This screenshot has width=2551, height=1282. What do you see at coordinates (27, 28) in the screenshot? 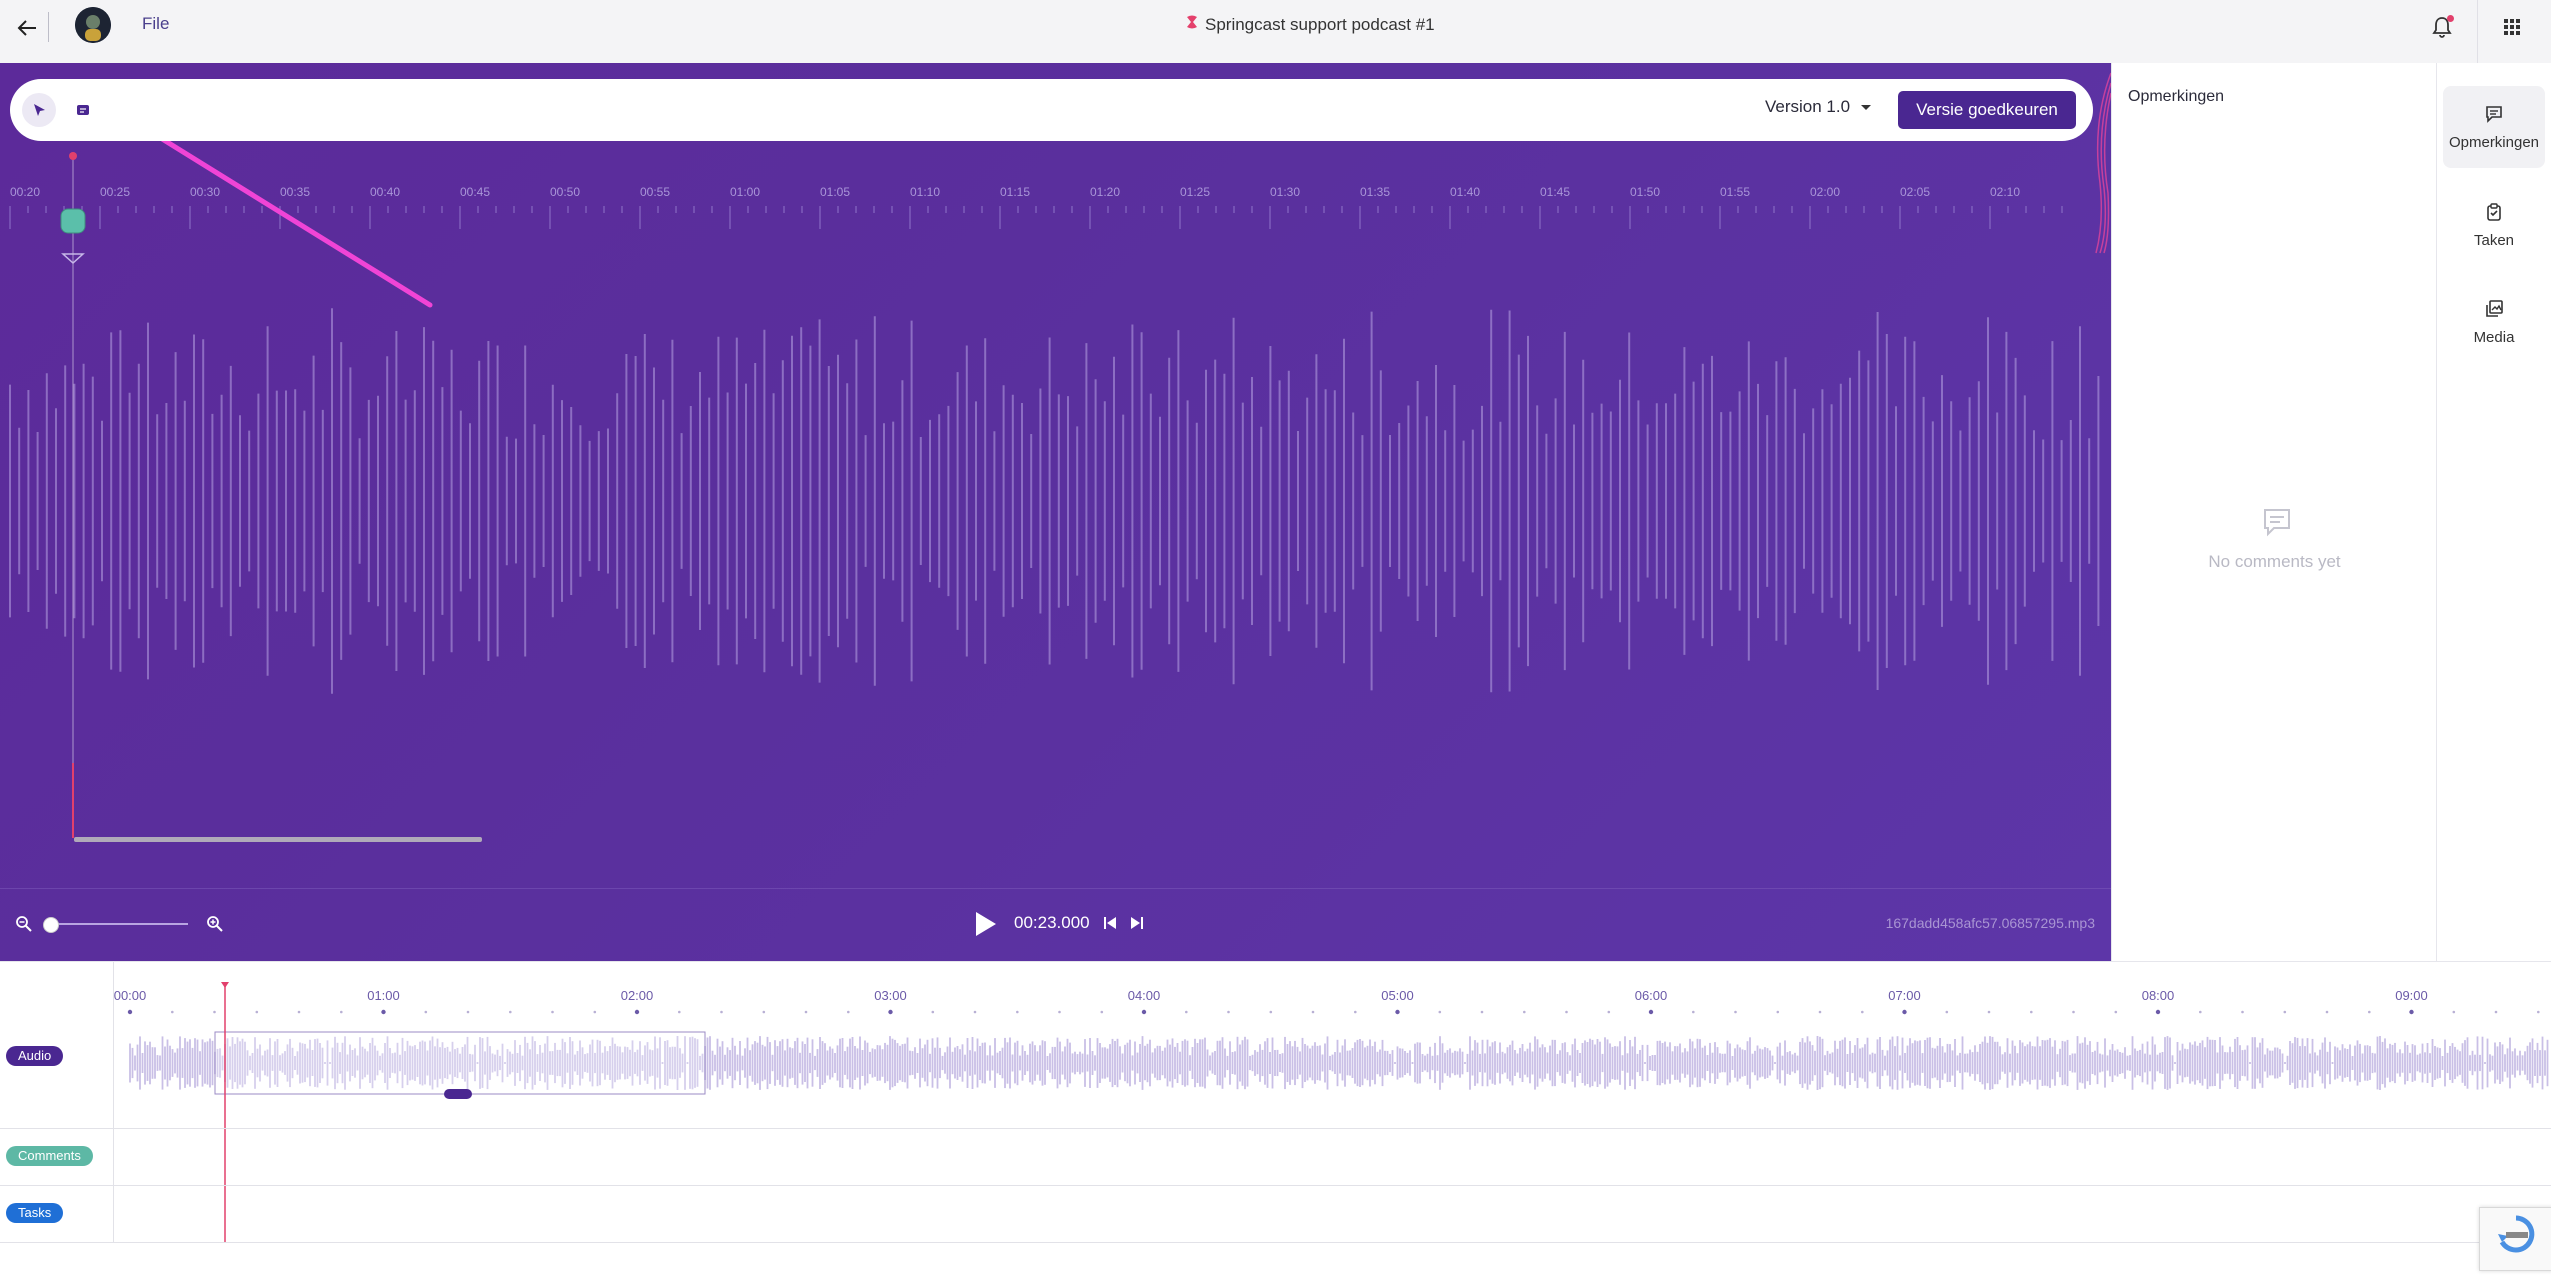
I see `back-arrow-icon` at bounding box center [27, 28].